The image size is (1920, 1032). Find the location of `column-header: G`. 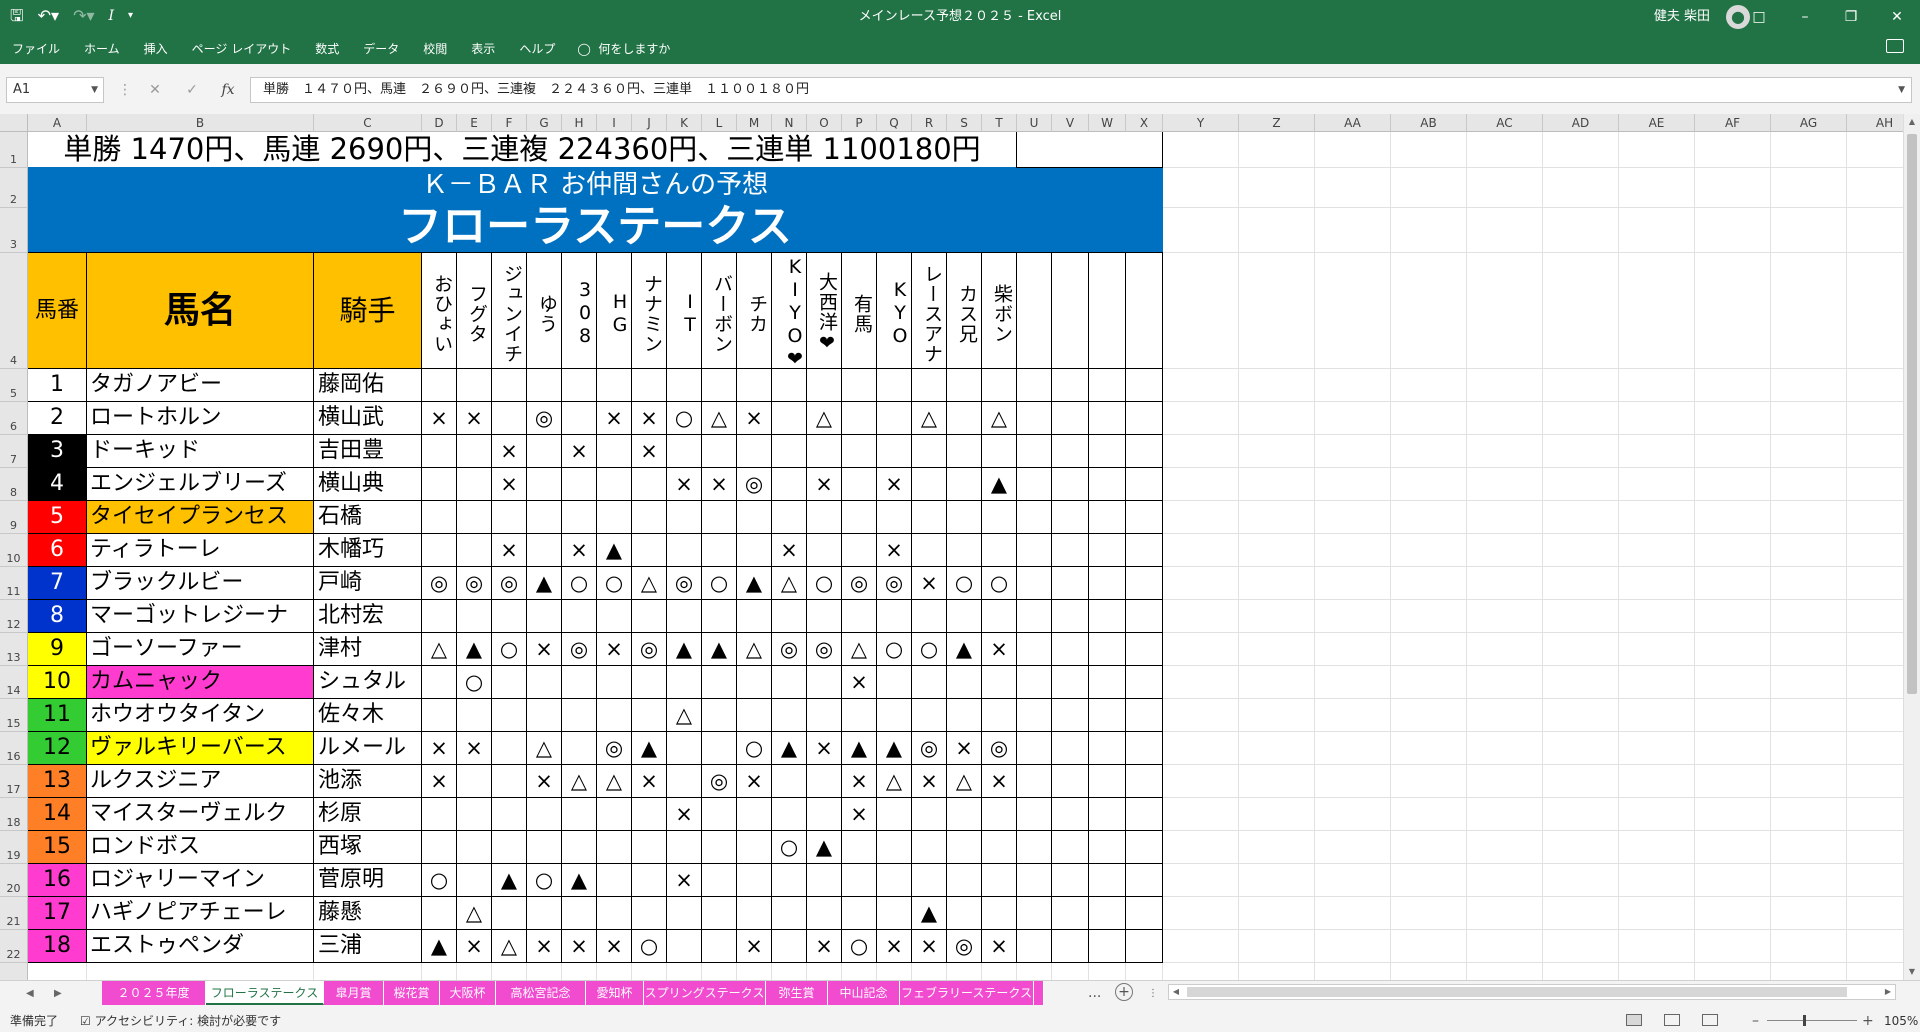

column-header: G is located at coordinates (544, 123).